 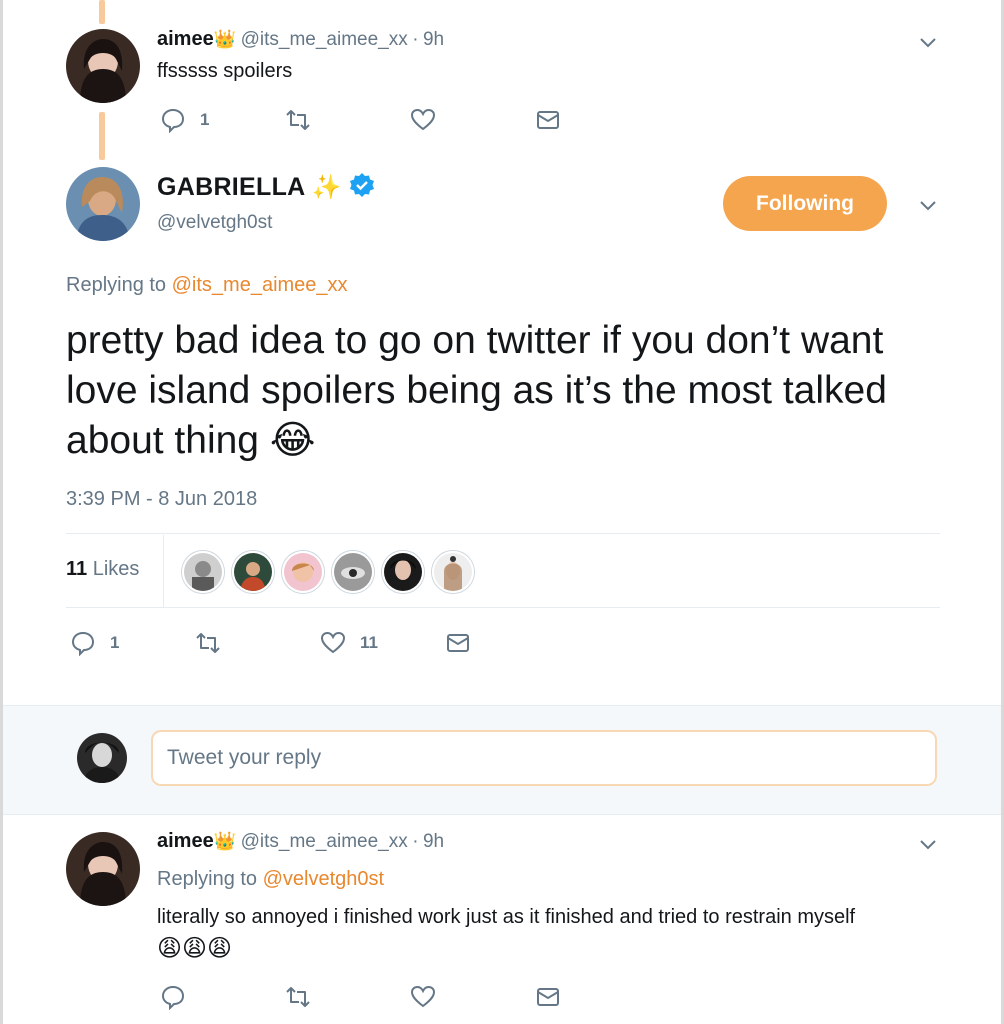 What do you see at coordinates (292, 440) in the screenshot?
I see `tears-of-joy-emoji: 😂` at bounding box center [292, 440].